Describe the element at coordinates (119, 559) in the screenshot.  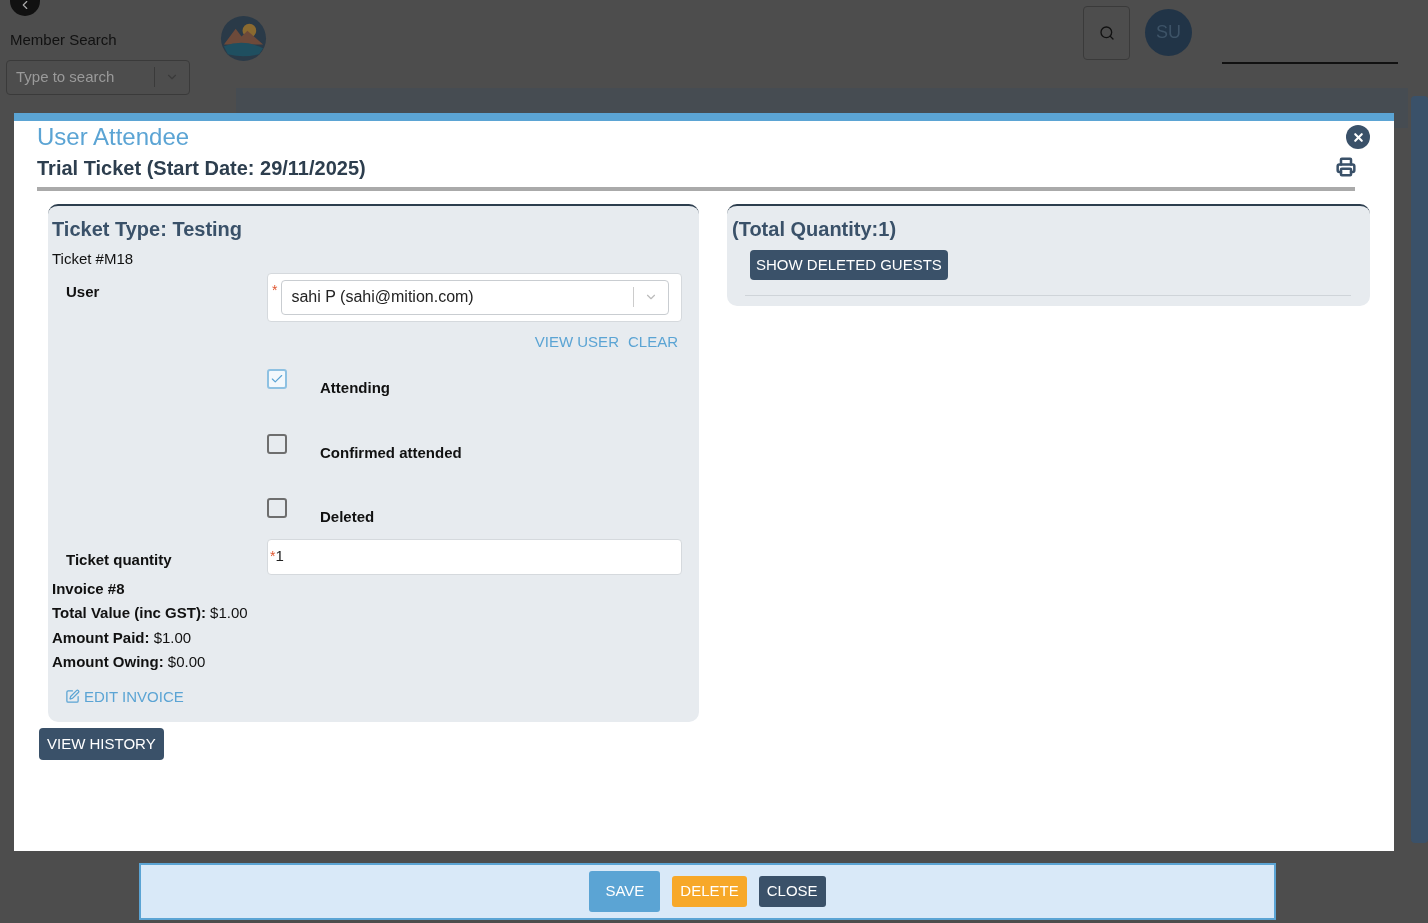
I see `quantity-label: Ticket quantity` at that location.